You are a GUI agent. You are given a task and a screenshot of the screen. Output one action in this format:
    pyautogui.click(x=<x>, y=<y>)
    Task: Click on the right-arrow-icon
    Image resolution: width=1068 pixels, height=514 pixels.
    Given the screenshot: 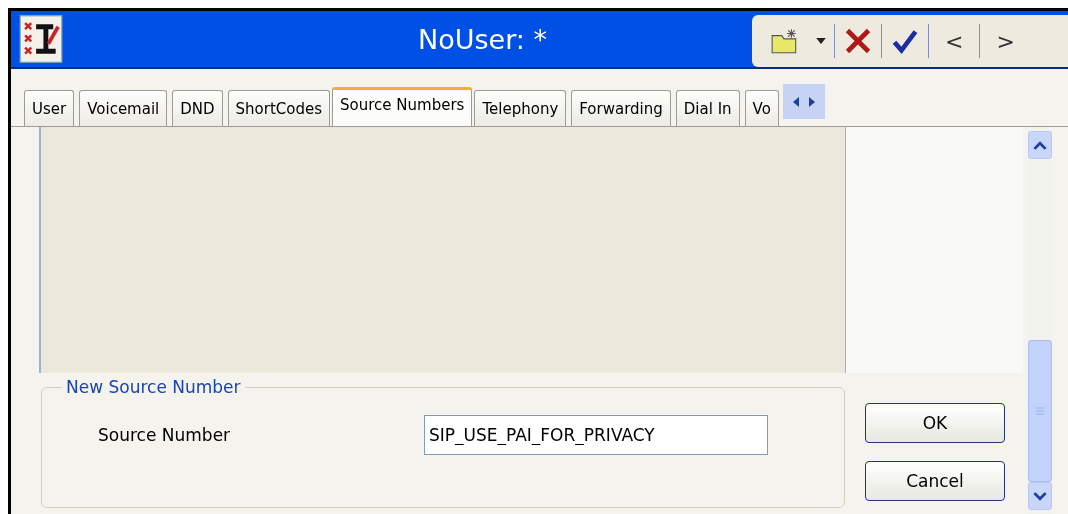 What is the action you would take?
    pyautogui.click(x=811, y=101)
    